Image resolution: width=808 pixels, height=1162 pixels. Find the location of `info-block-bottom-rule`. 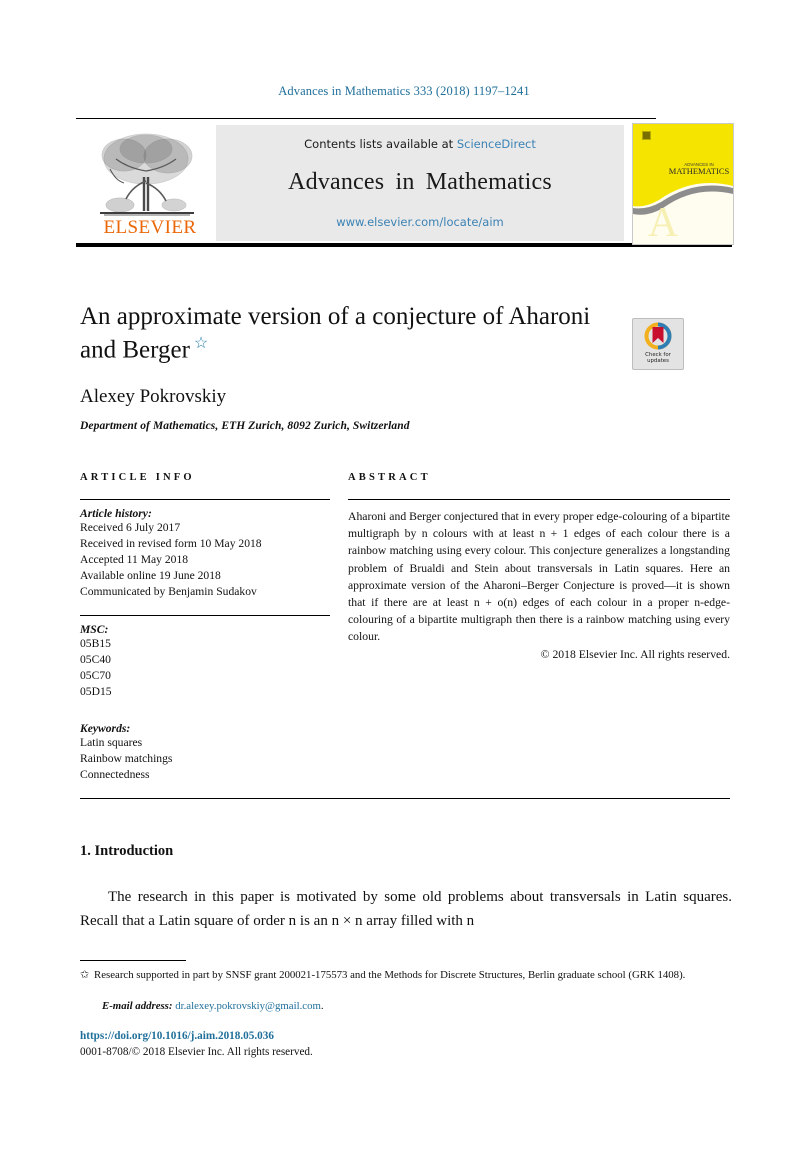

info-block-bottom-rule is located at coordinates (405, 798).